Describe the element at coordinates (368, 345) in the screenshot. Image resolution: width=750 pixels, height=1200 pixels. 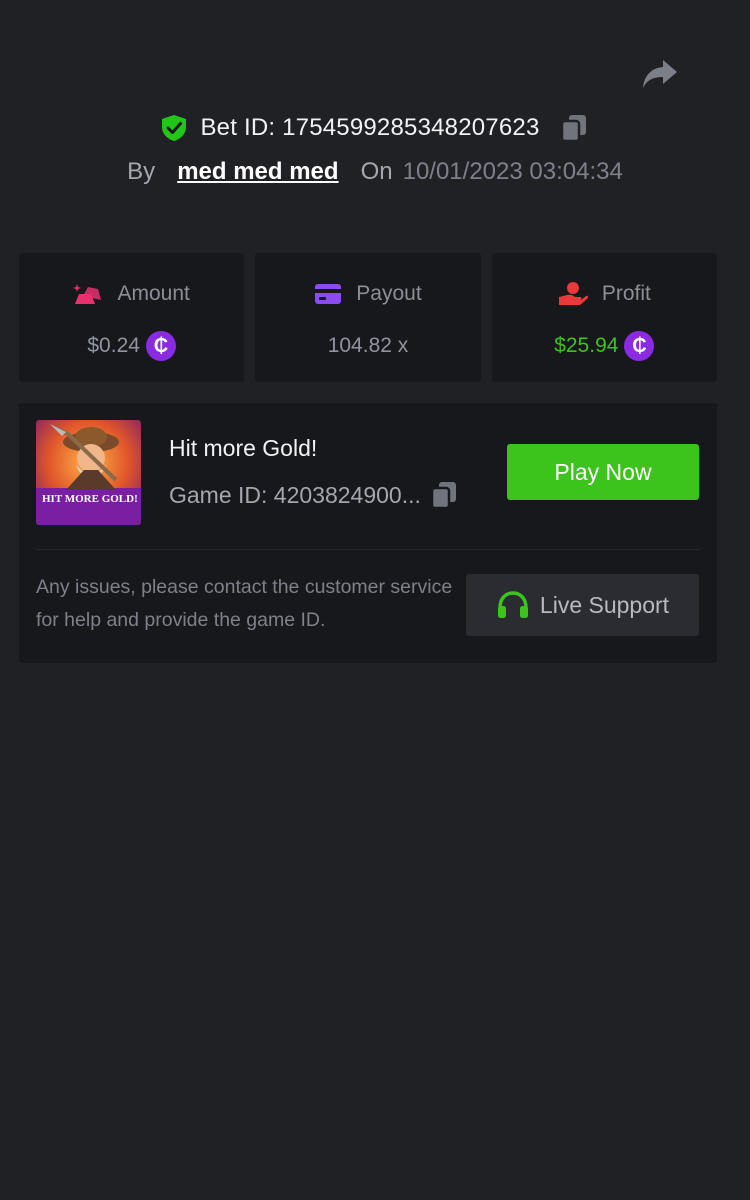
I see `stat-payout-value: 104.82 x` at that location.